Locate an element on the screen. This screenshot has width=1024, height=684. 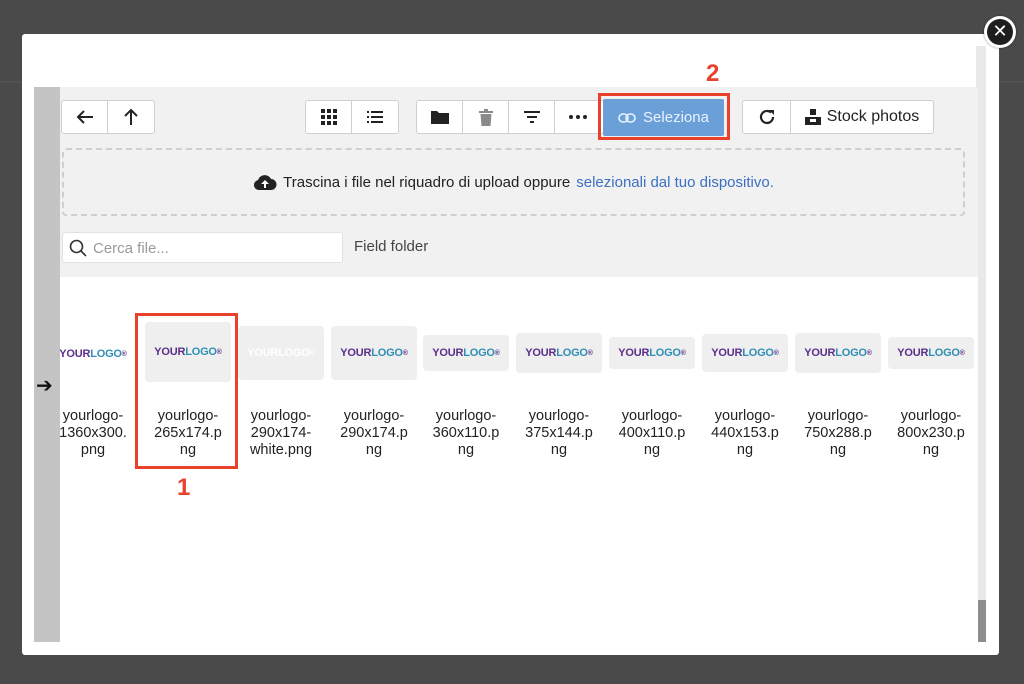
arrow-left-icon is located at coordinates (84, 117).